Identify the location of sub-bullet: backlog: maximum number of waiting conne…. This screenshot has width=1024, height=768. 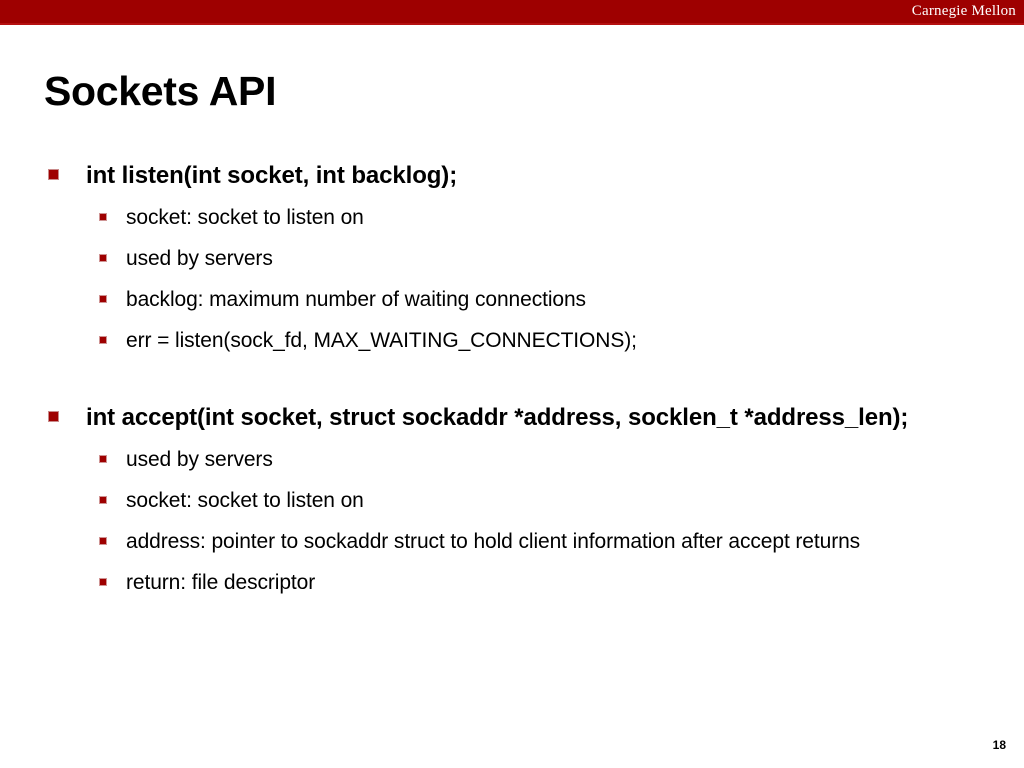
(512, 300).